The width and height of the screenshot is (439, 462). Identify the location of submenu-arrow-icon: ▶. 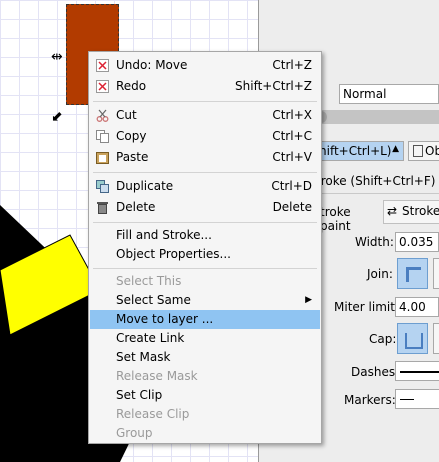
(308, 300).